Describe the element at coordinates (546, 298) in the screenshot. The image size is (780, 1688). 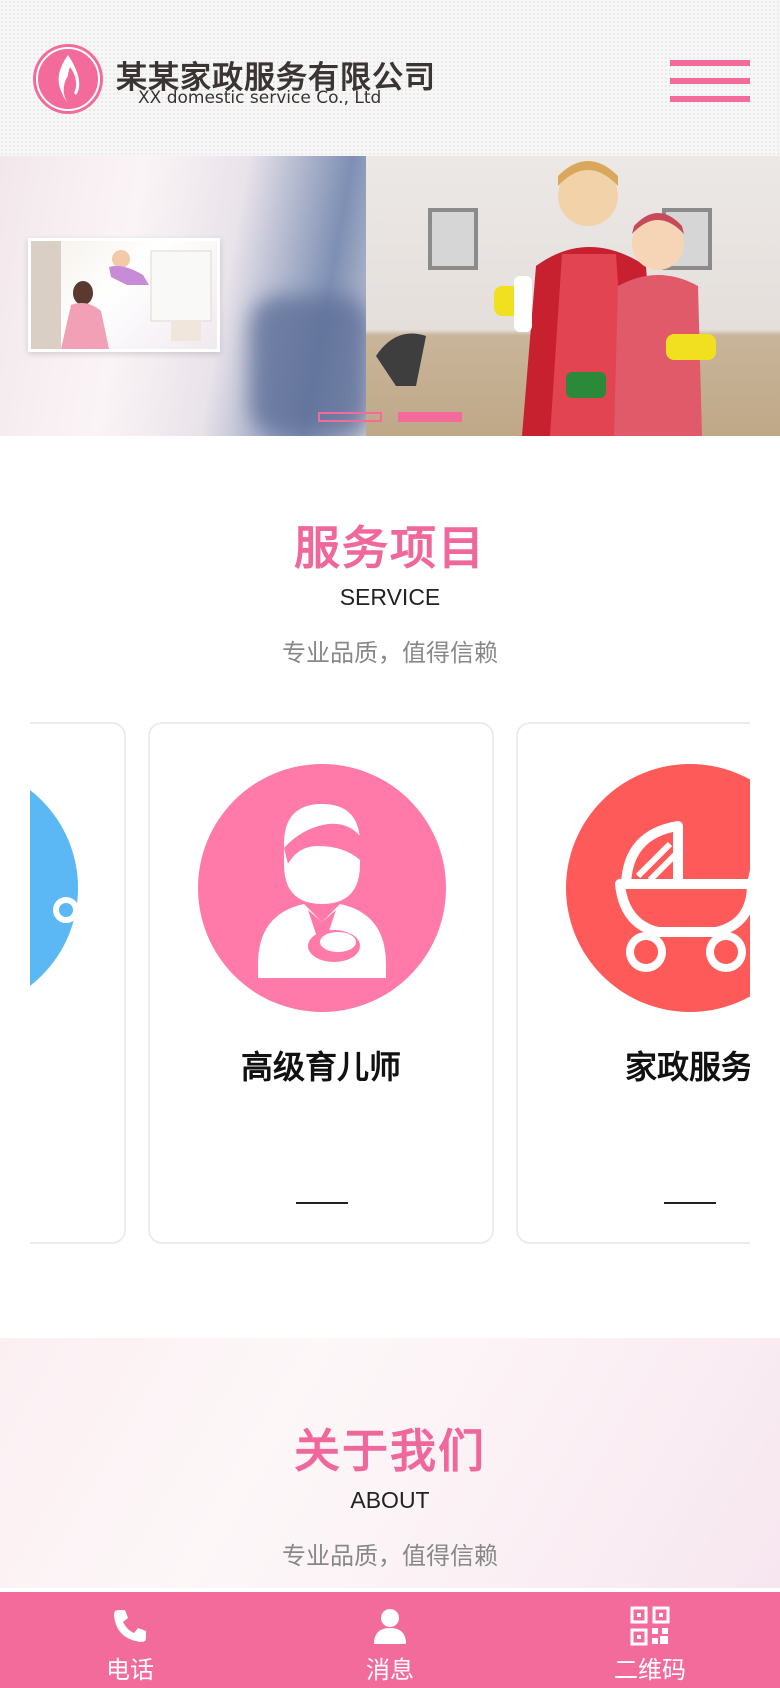
I see `mother-daughter-cleaning-illustration` at that location.